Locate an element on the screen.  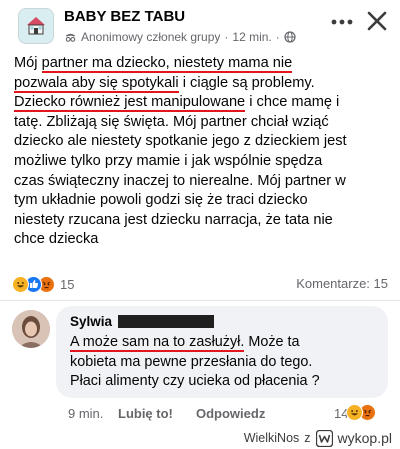
divider is located at coordinates (200, 300).